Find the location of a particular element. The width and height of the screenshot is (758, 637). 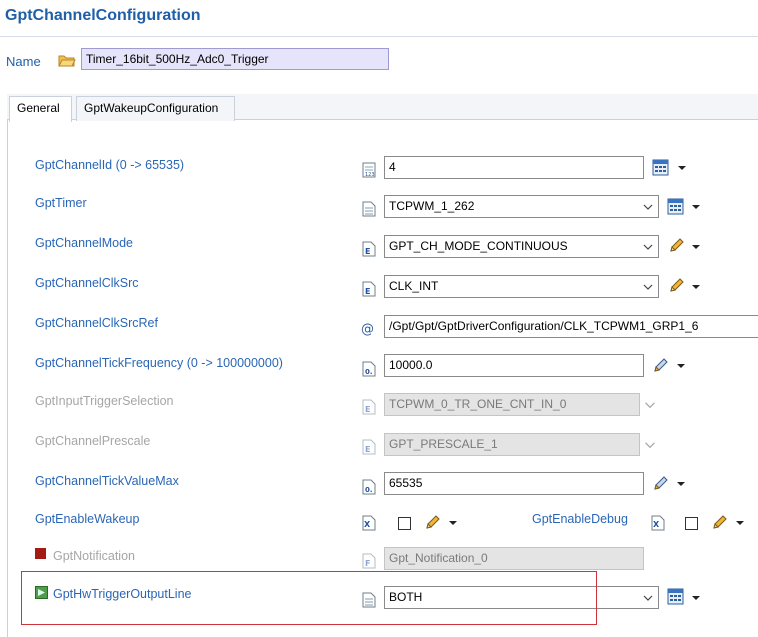

notification-field: Gpt_Notification_0 is located at coordinates (514, 558).